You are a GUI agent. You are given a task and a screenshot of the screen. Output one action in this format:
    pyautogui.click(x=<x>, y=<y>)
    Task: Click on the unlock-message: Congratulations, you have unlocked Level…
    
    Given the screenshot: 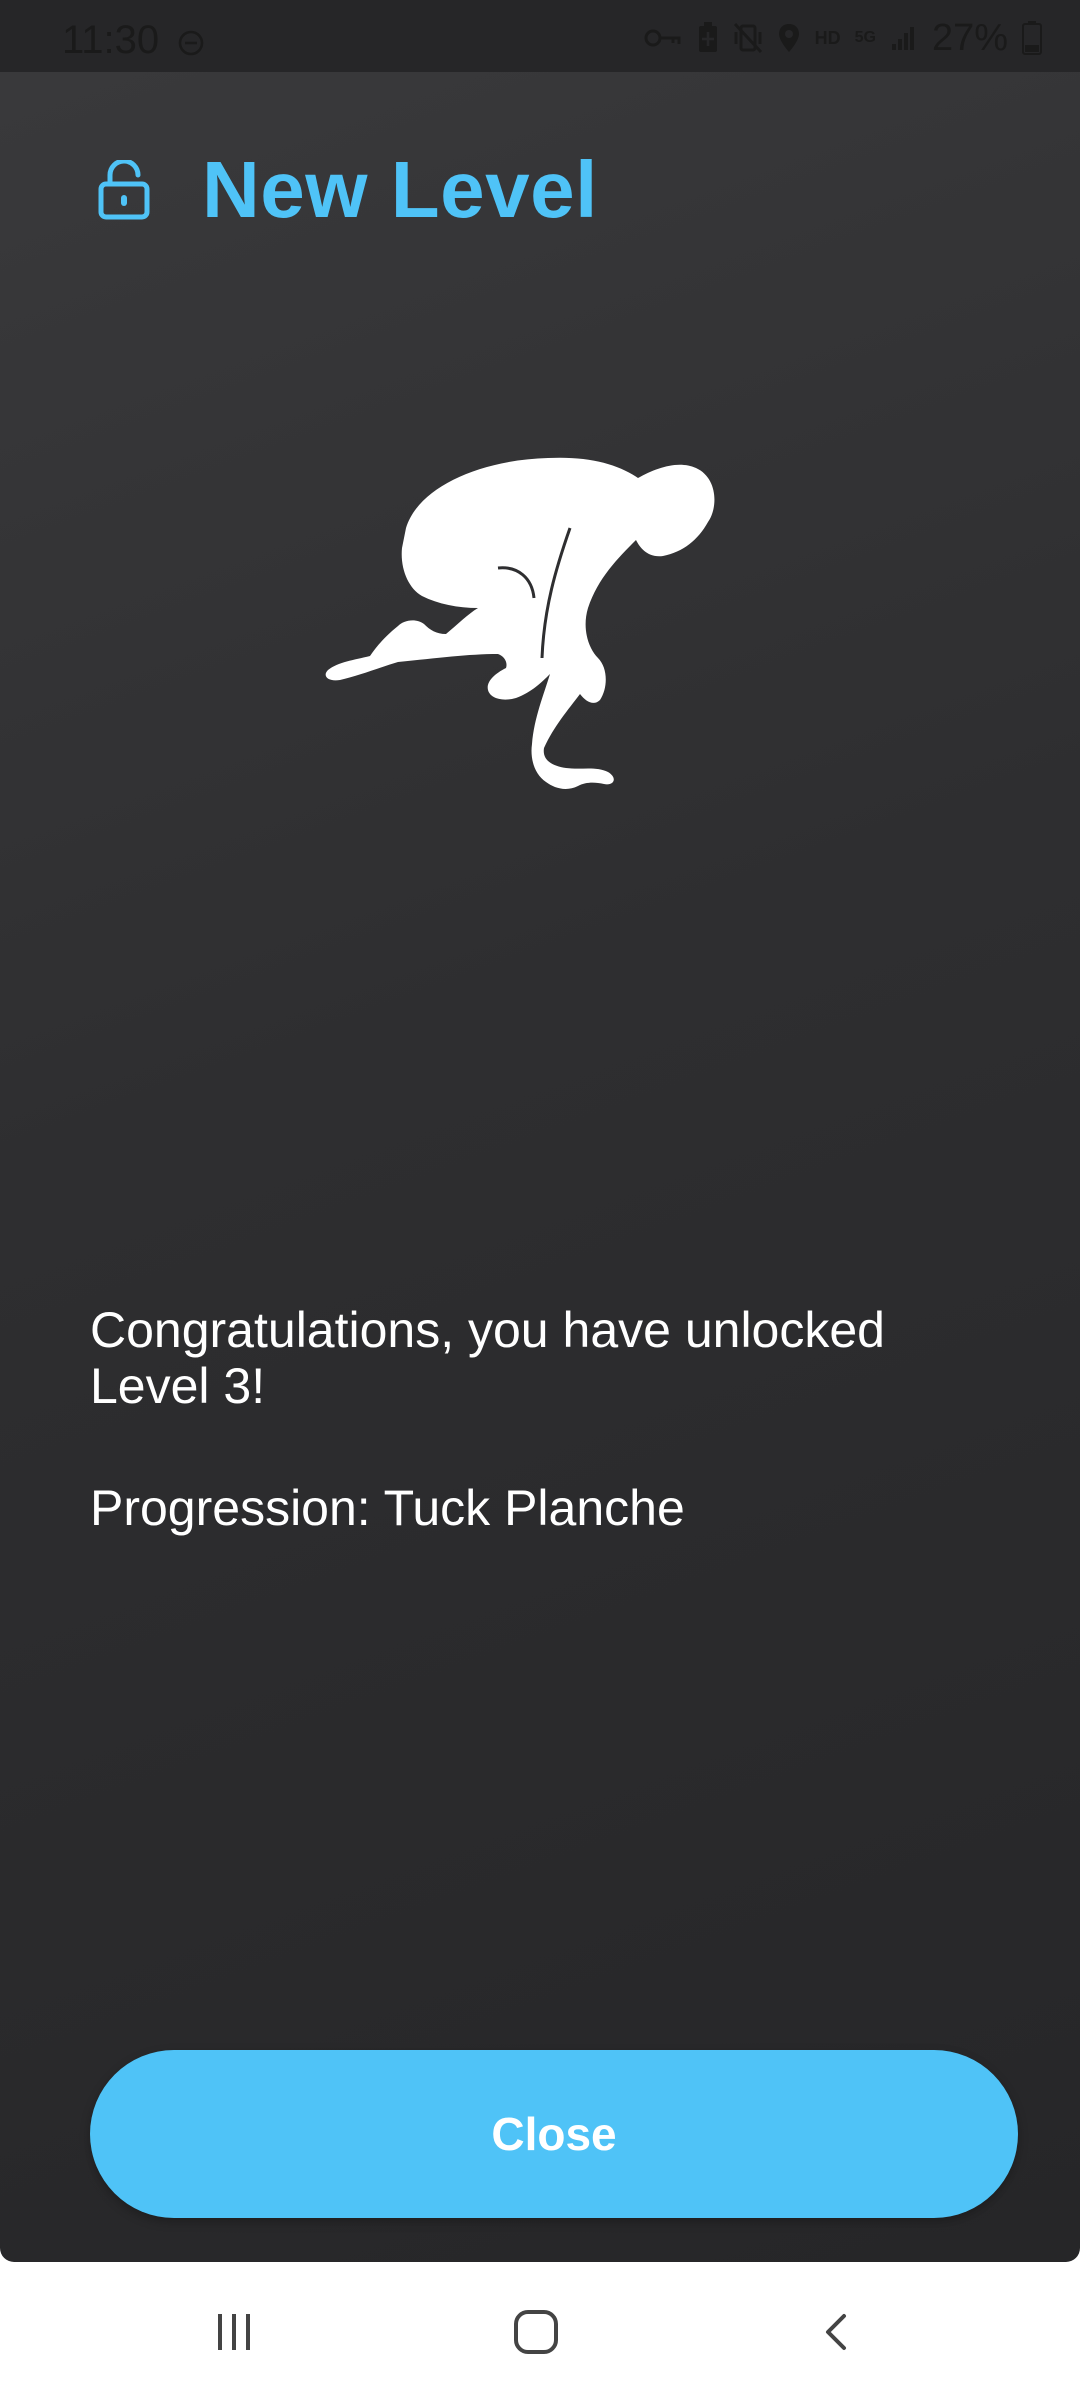 What is the action you would take?
    pyautogui.click(x=540, y=1419)
    